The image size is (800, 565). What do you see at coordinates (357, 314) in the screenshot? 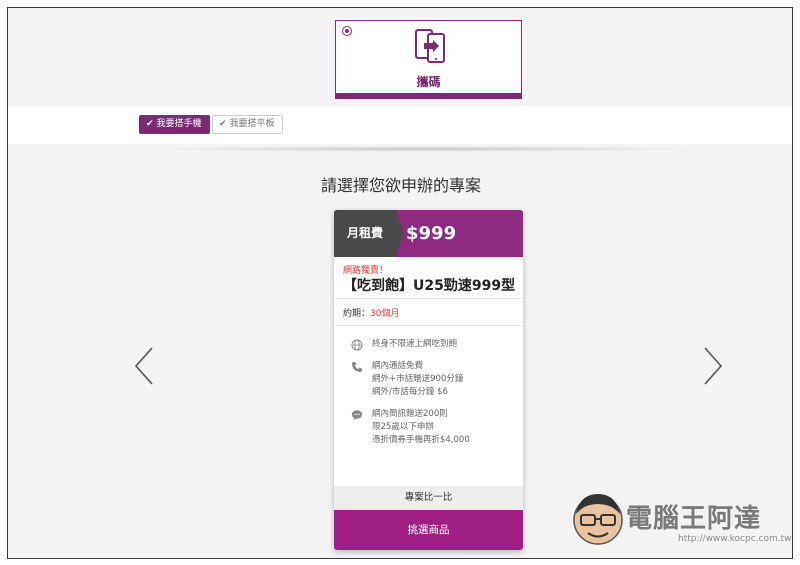
I see `term-label: 約期：` at bounding box center [357, 314].